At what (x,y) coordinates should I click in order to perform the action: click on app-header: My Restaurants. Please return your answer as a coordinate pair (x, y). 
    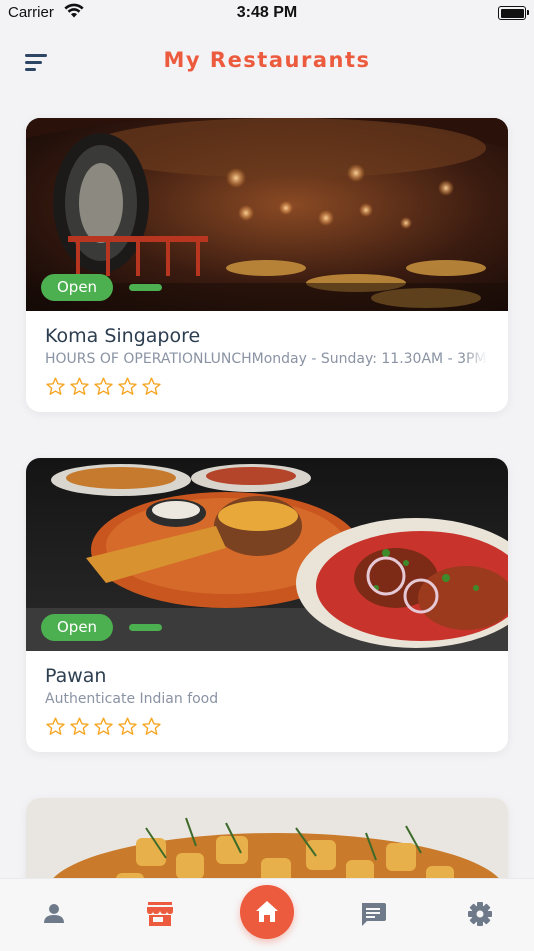
    Looking at the image, I should click on (267, 62).